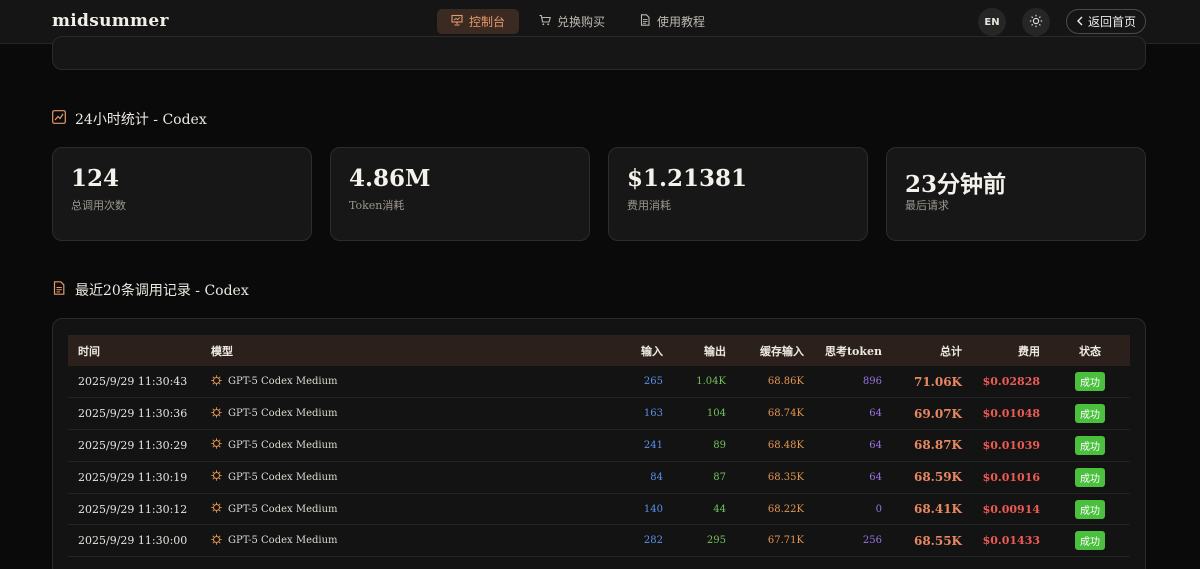  Describe the element at coordinates (557, 414) in the screenshot. I see `cell-input: 163` at that location.